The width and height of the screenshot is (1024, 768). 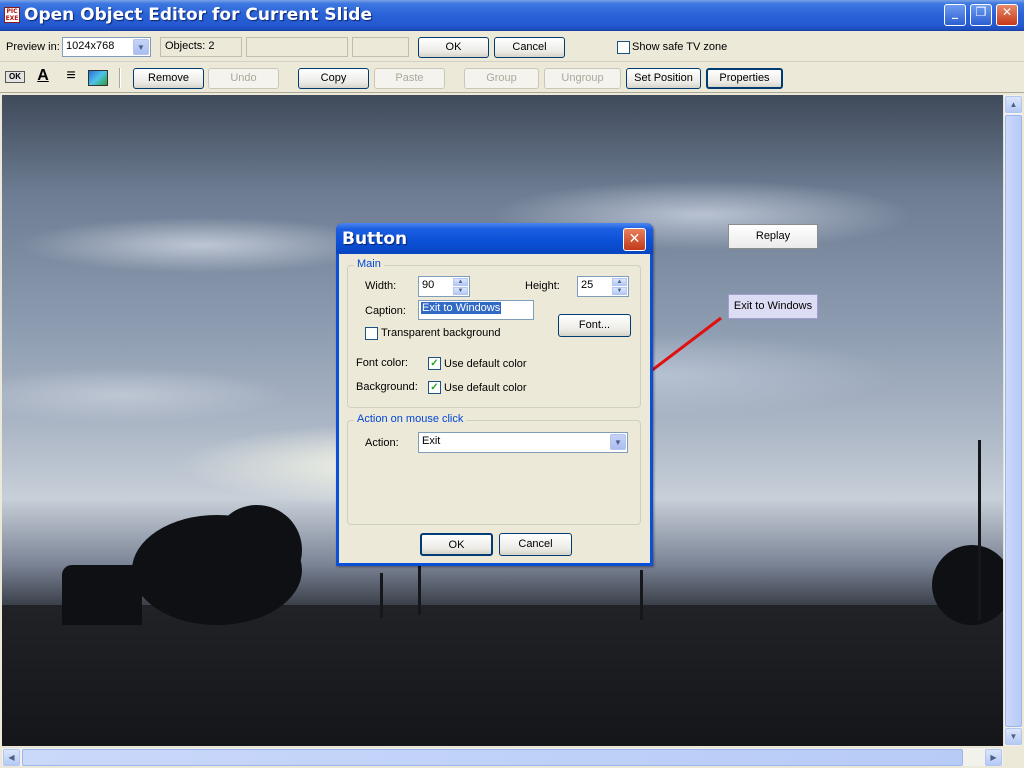 I want to click on close-button: ✕, so click(x=1007, y=15).